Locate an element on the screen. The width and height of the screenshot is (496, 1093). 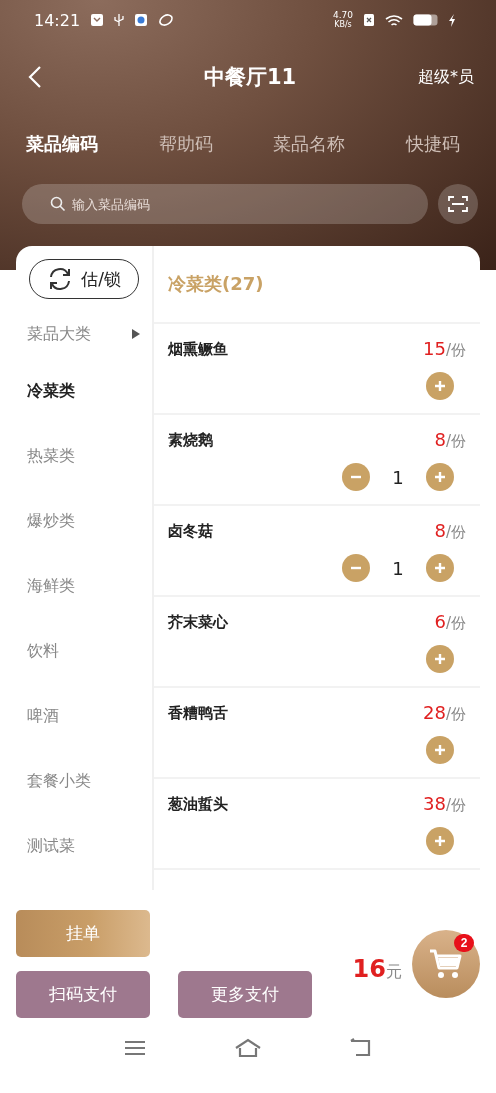
user-name: 超级*员 is located at coordinates (446, 77).